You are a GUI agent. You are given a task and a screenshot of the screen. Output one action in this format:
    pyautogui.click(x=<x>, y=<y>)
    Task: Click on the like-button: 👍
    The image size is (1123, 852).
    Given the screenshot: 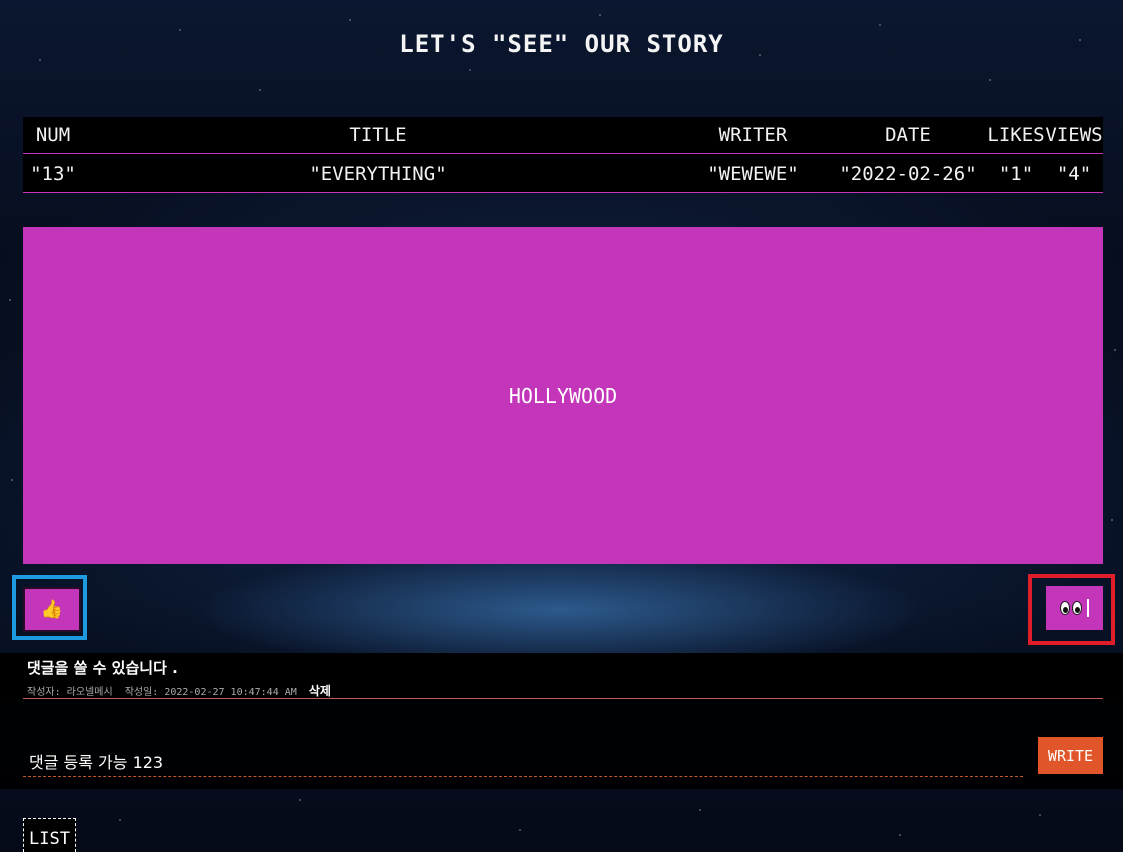 What is the action you would take?
    pyautogui.click(x=52, y=609)
    